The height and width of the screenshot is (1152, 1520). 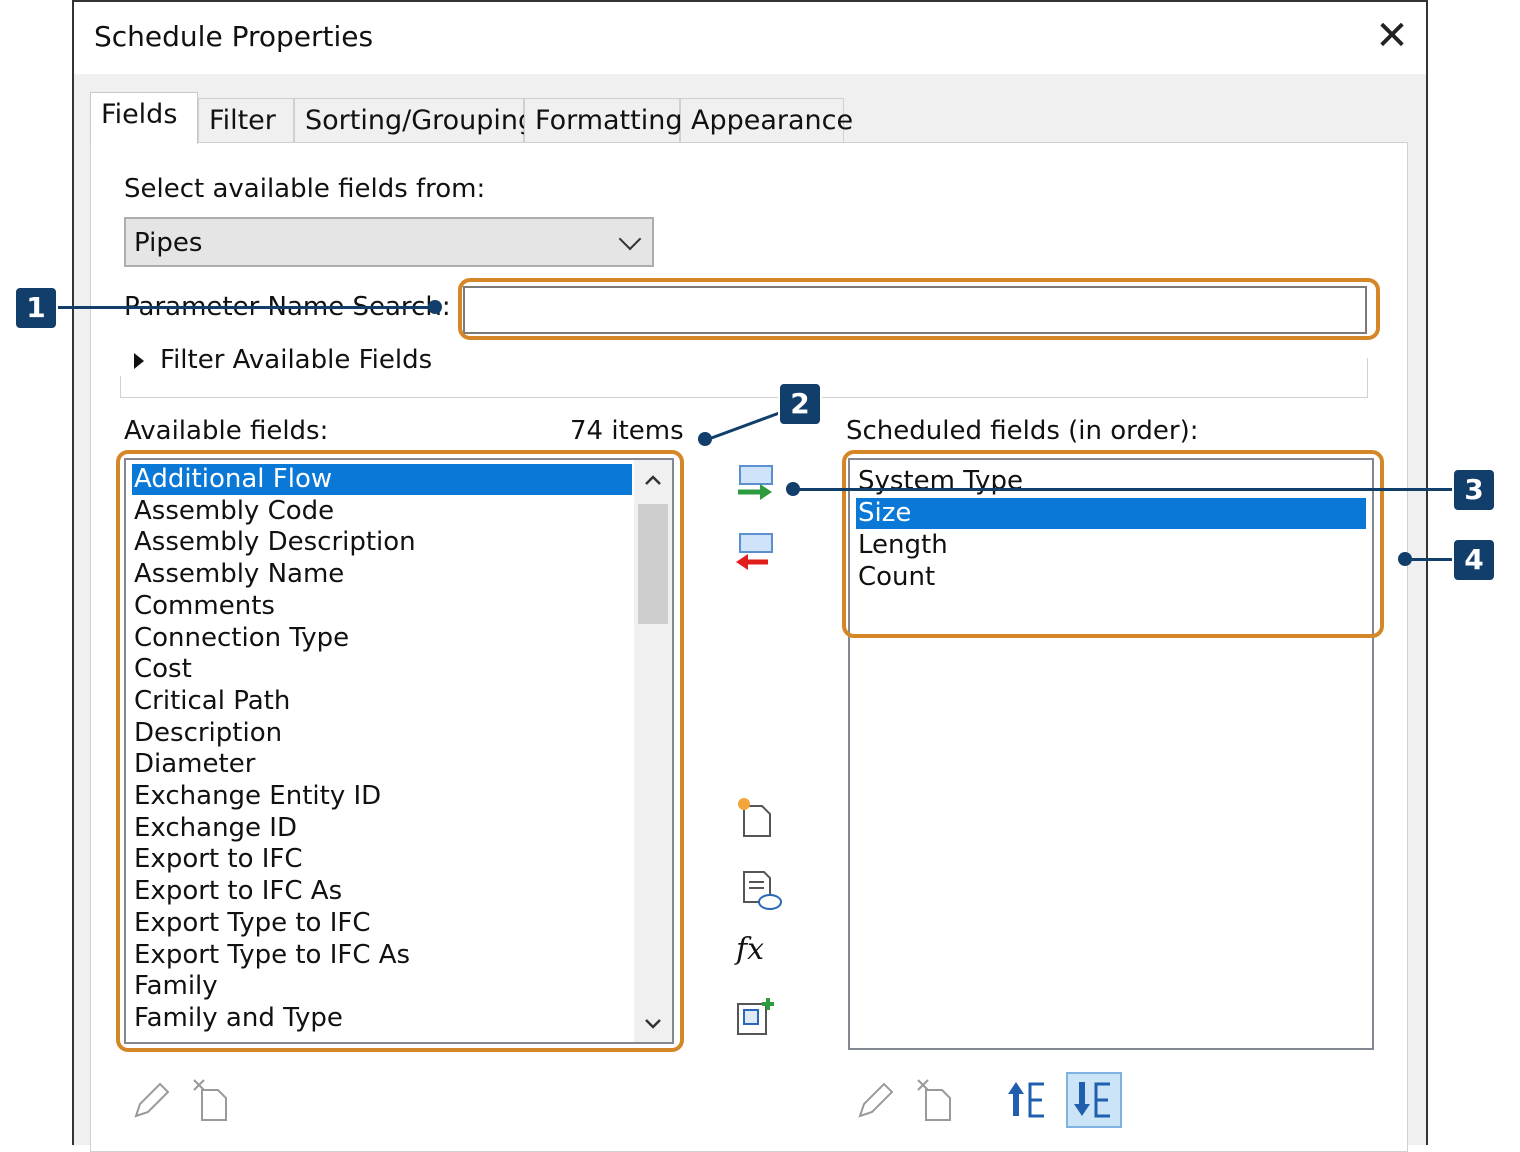 What do you see at coordinates (389, 242) in the screenshot?
I see `category-dropdown: Pipes` at bounding box center [389, 242].